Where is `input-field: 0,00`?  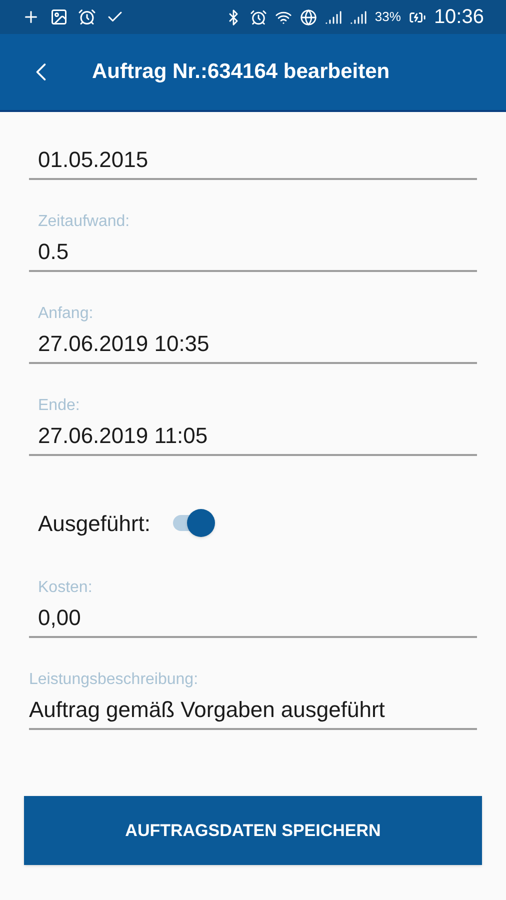 input-field: 0,00 is located at coordinates (253, 618).